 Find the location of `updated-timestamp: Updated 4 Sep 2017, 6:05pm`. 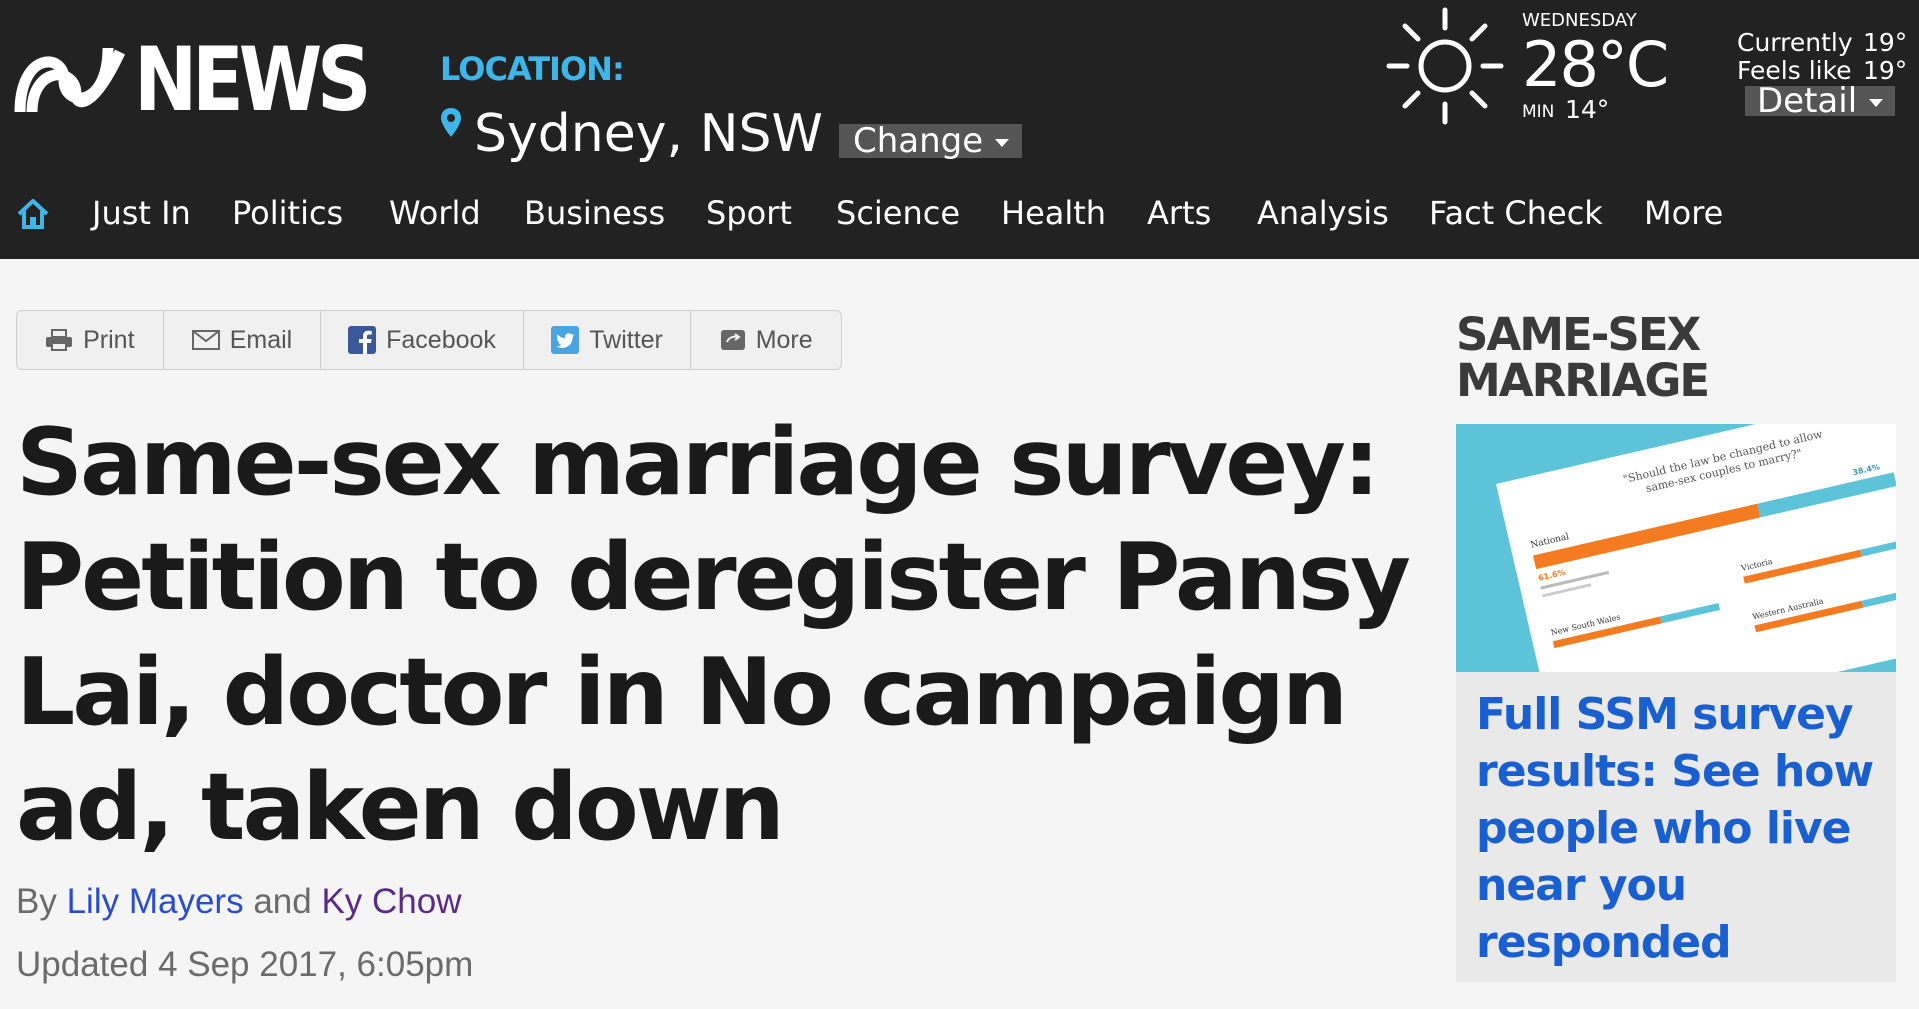

updated-timestamp: Updated 4 Sep 2017, 6:05pm is located at coordinates (244, 965).